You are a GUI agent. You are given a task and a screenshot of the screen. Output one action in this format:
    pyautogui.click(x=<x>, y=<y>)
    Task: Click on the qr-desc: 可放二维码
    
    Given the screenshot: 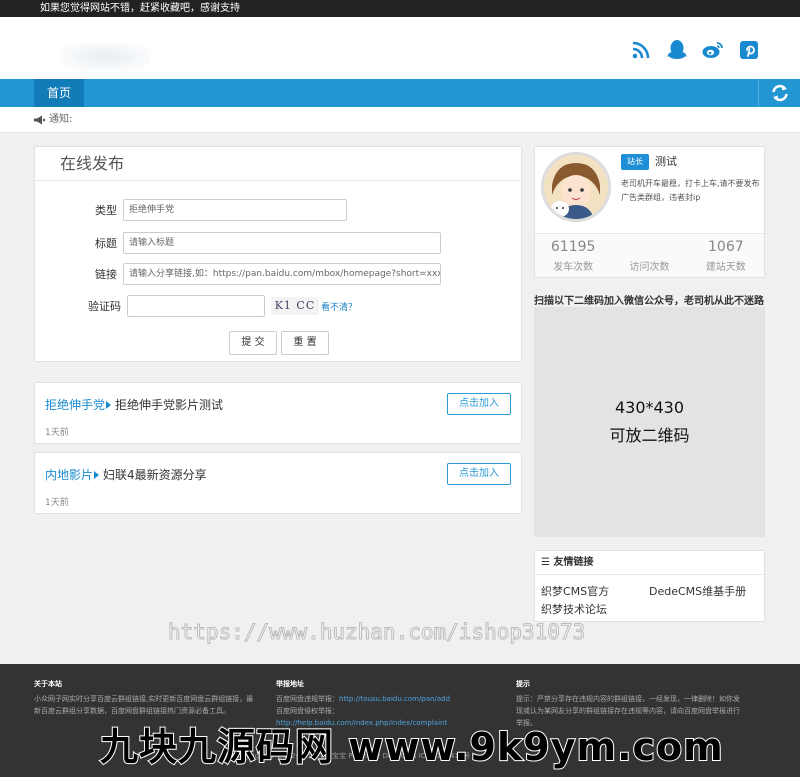 What is the action you would take?
    pyautogui.click(x=649, y=435)
    